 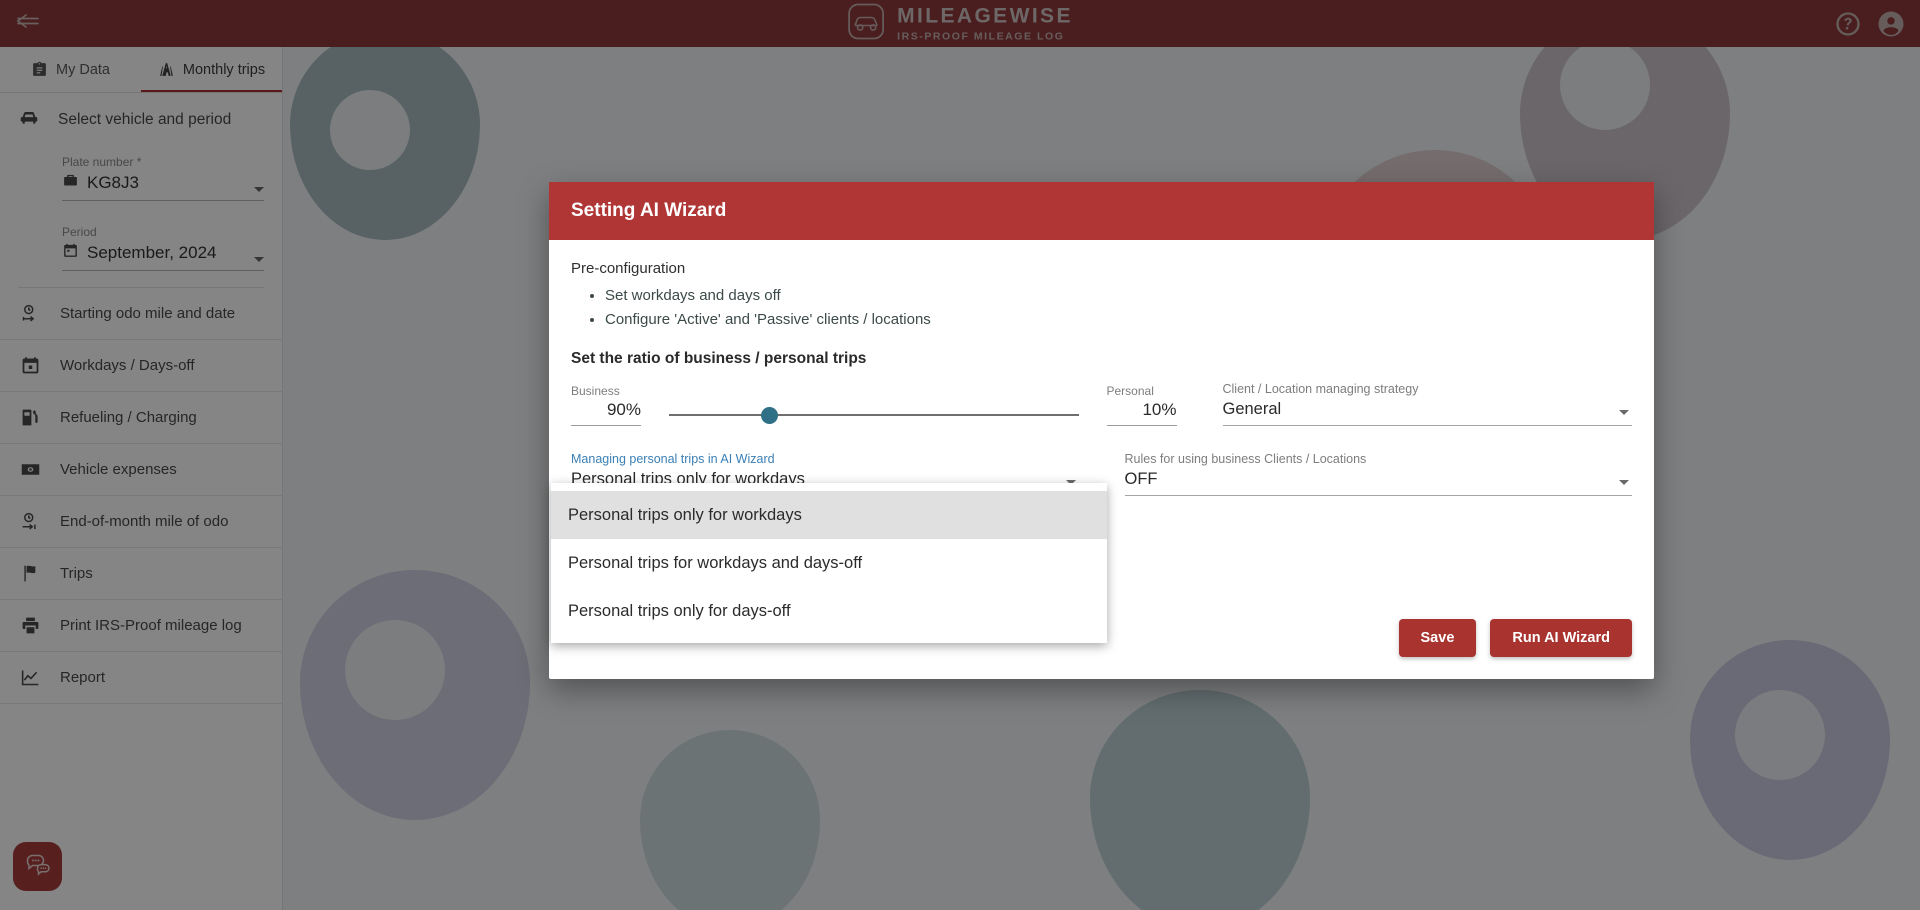 I want to click on run-ai-wizard-button: Run AI Wizard, so click(x=1561, y=638).